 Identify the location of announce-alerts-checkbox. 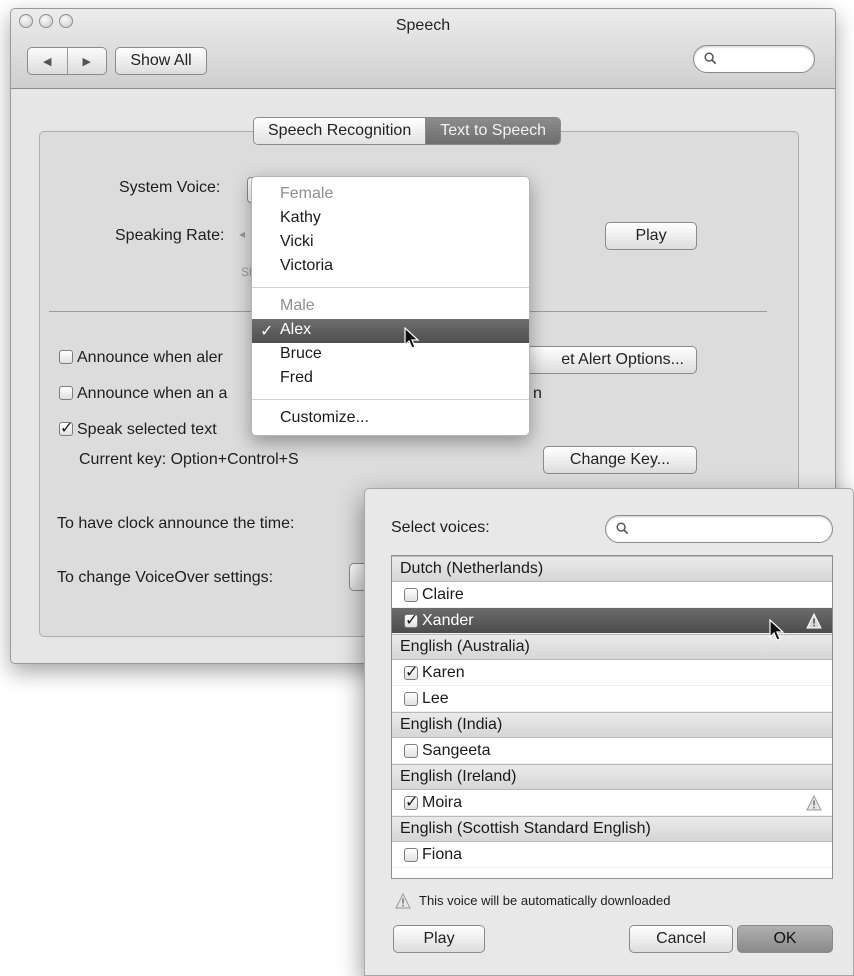
(66, 357).